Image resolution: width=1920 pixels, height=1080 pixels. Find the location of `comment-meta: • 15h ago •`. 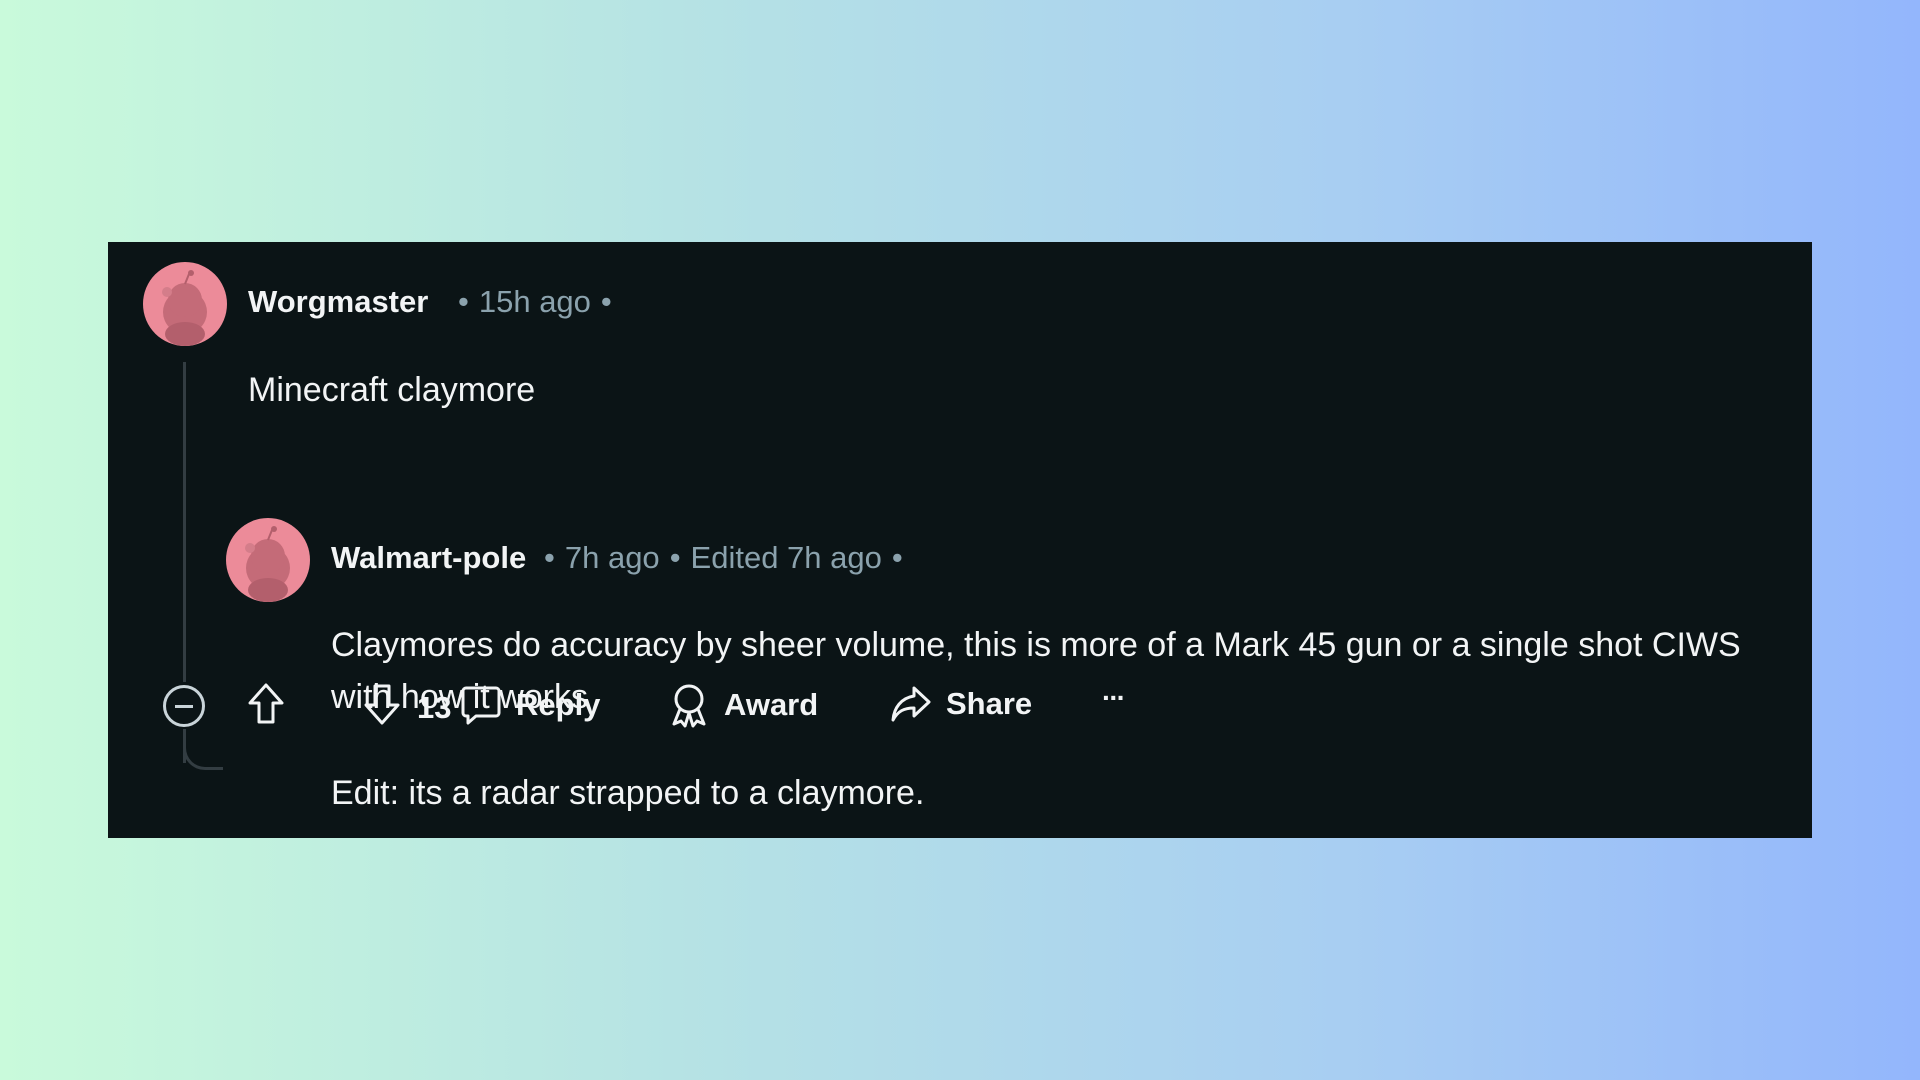

comment-meta: • 15h ago • is located at coordinates (535, 302).